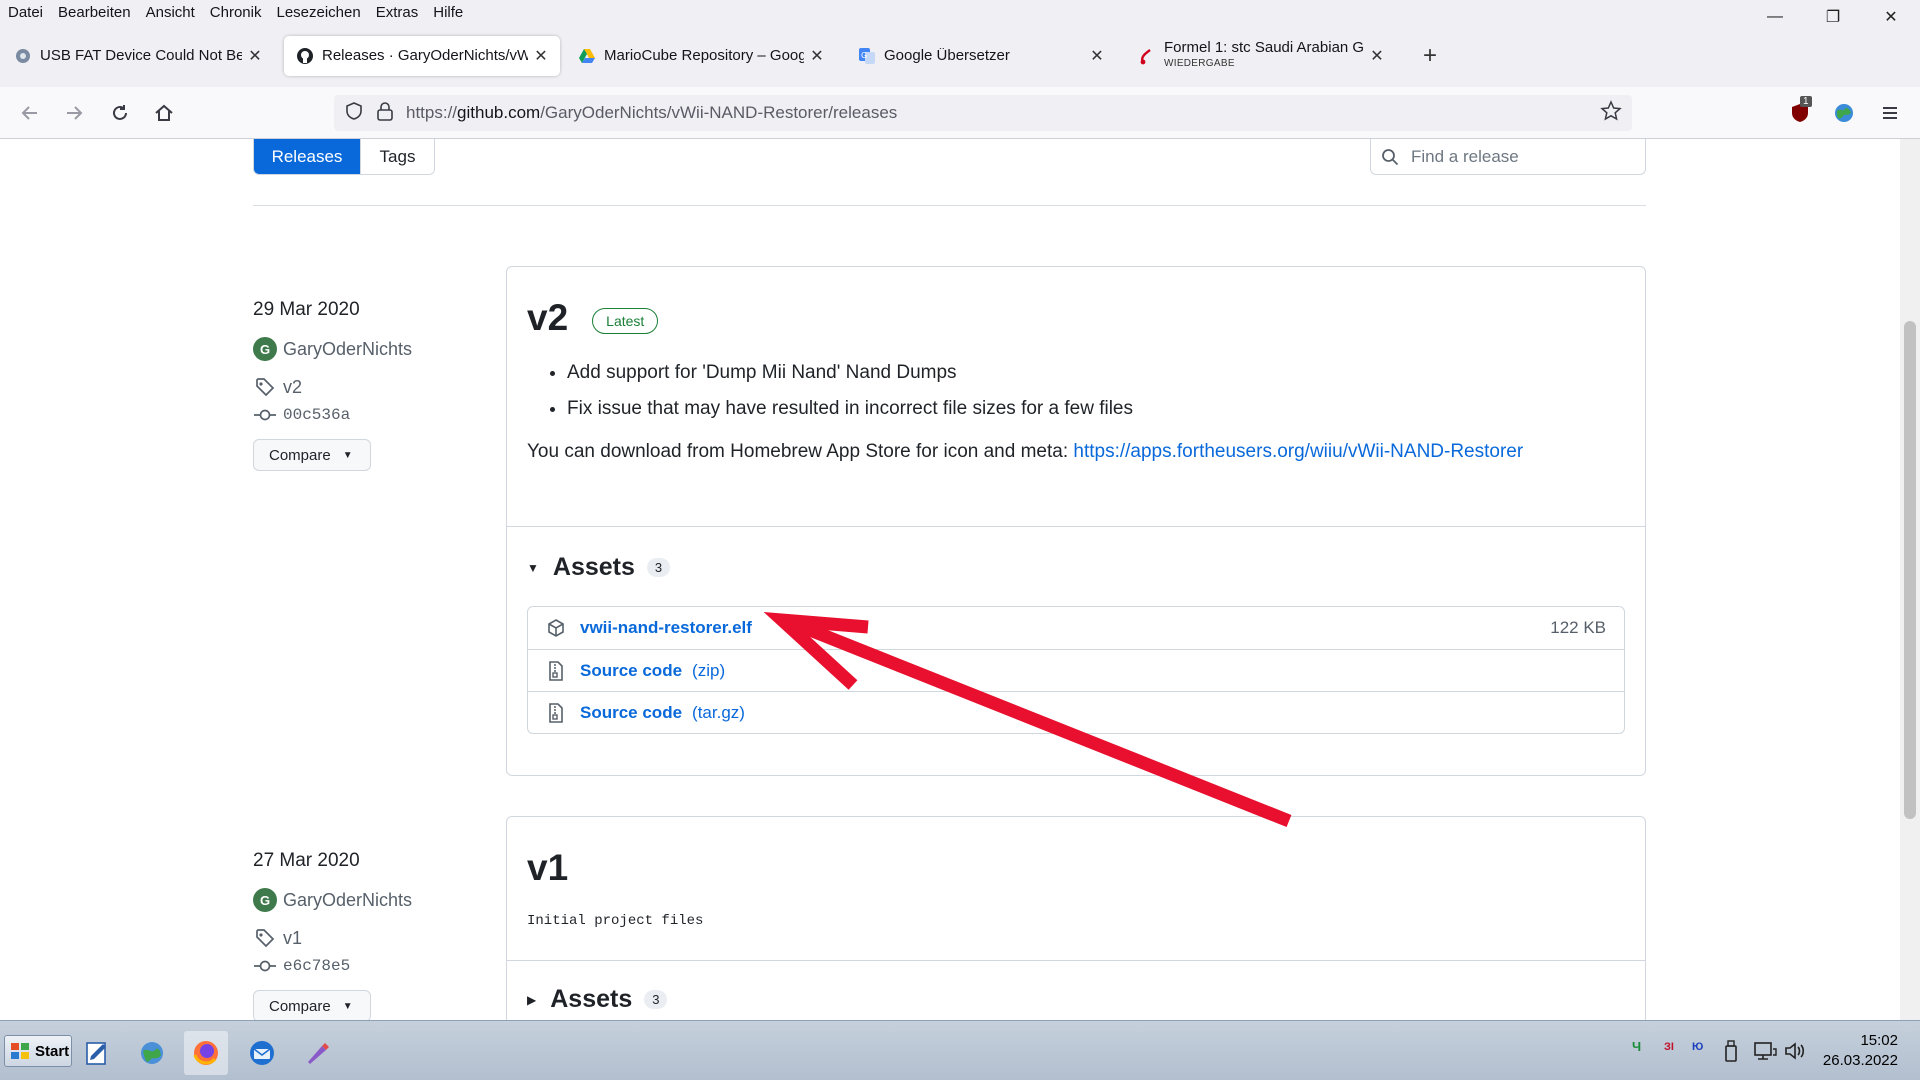 The width and height of the screenshot is (1920, 1080). I want to click on tray-volume, so click(1795, 1051).